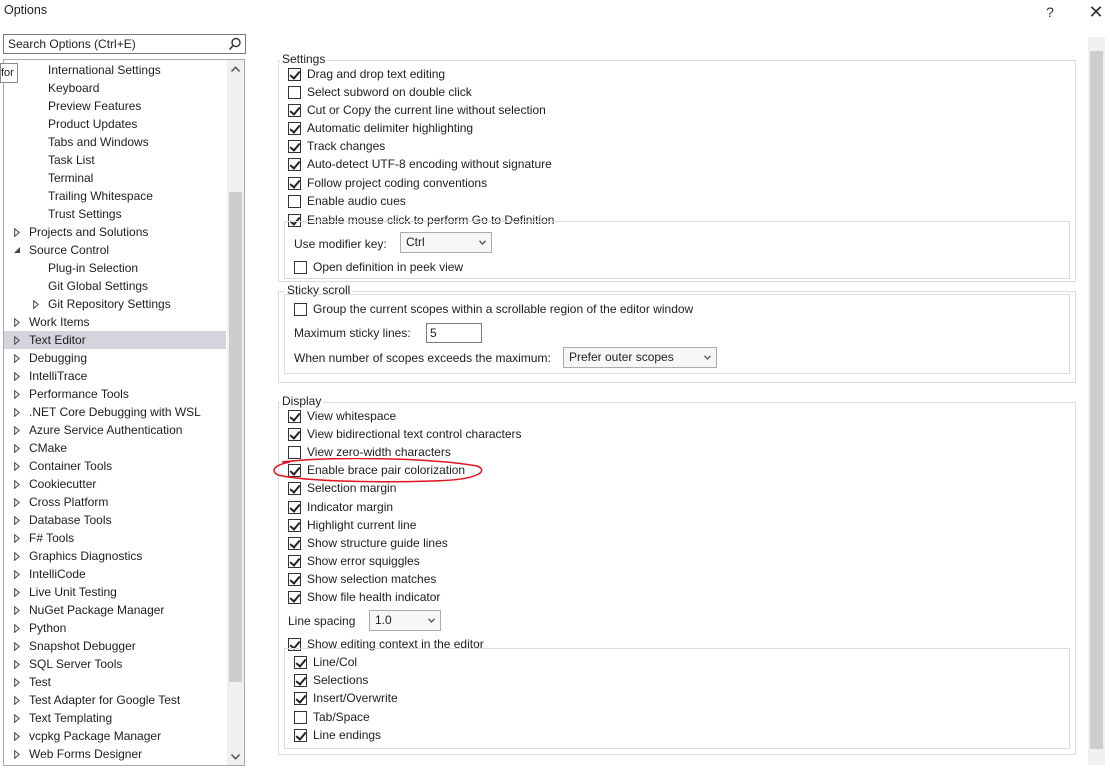 Image resolution: width=1110 pixels, height=769 pixels. I want to click on tree-item: Debugging, so click(115, 358).